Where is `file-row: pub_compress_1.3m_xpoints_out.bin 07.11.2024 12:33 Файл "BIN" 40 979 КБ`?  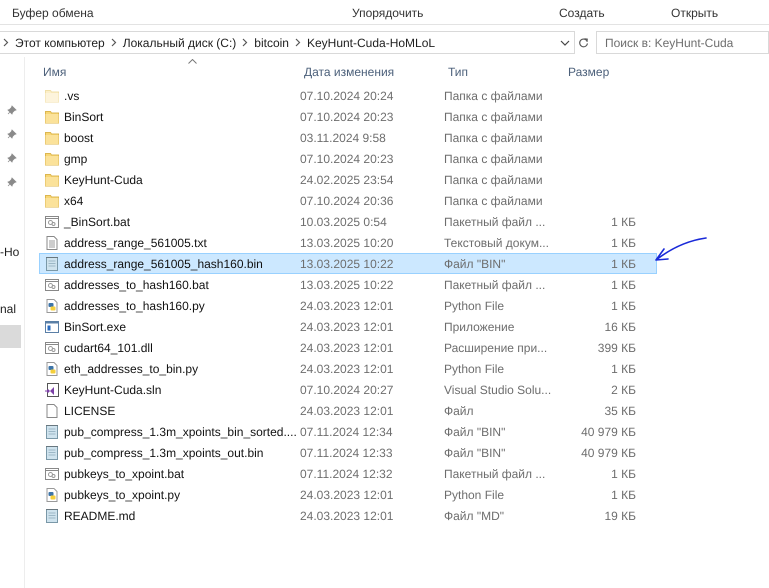 file-row: pub_compress_1.3m_xpoints_out.bin 07.11.2024 12:33 Файл "BIN" 40 979 КБ is located at coordinates (348, 452).